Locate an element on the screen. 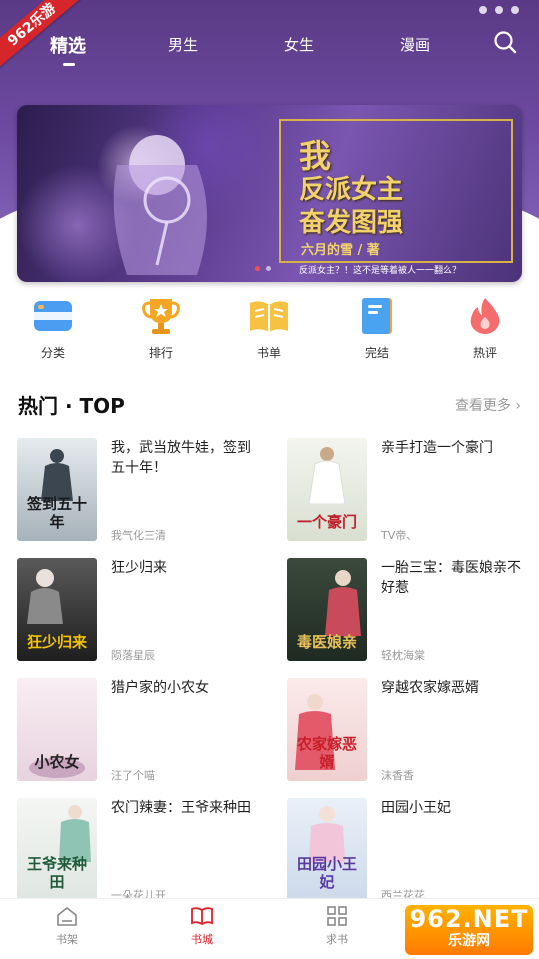 The width and height of the screenshot is (539, 959). tab-featured: 精选 is located at coordinates (68, 45).